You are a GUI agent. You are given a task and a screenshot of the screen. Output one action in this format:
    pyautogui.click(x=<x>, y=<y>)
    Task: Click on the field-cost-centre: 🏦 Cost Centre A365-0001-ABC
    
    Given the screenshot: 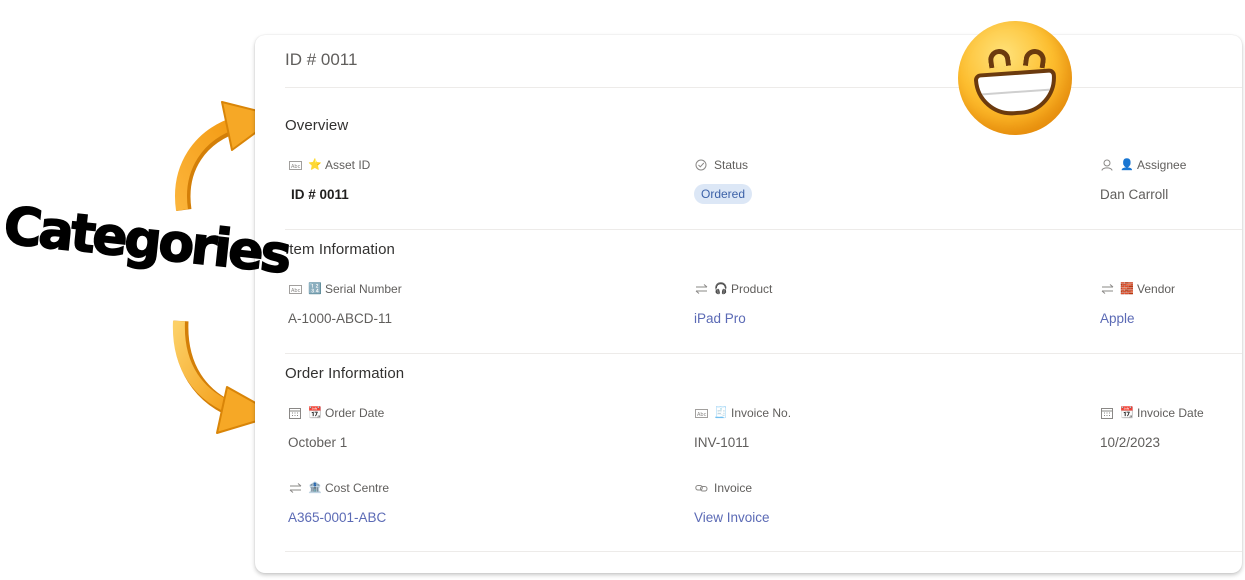 What is the action you would take?
    pyautogui.click(x=468, y=502)
    